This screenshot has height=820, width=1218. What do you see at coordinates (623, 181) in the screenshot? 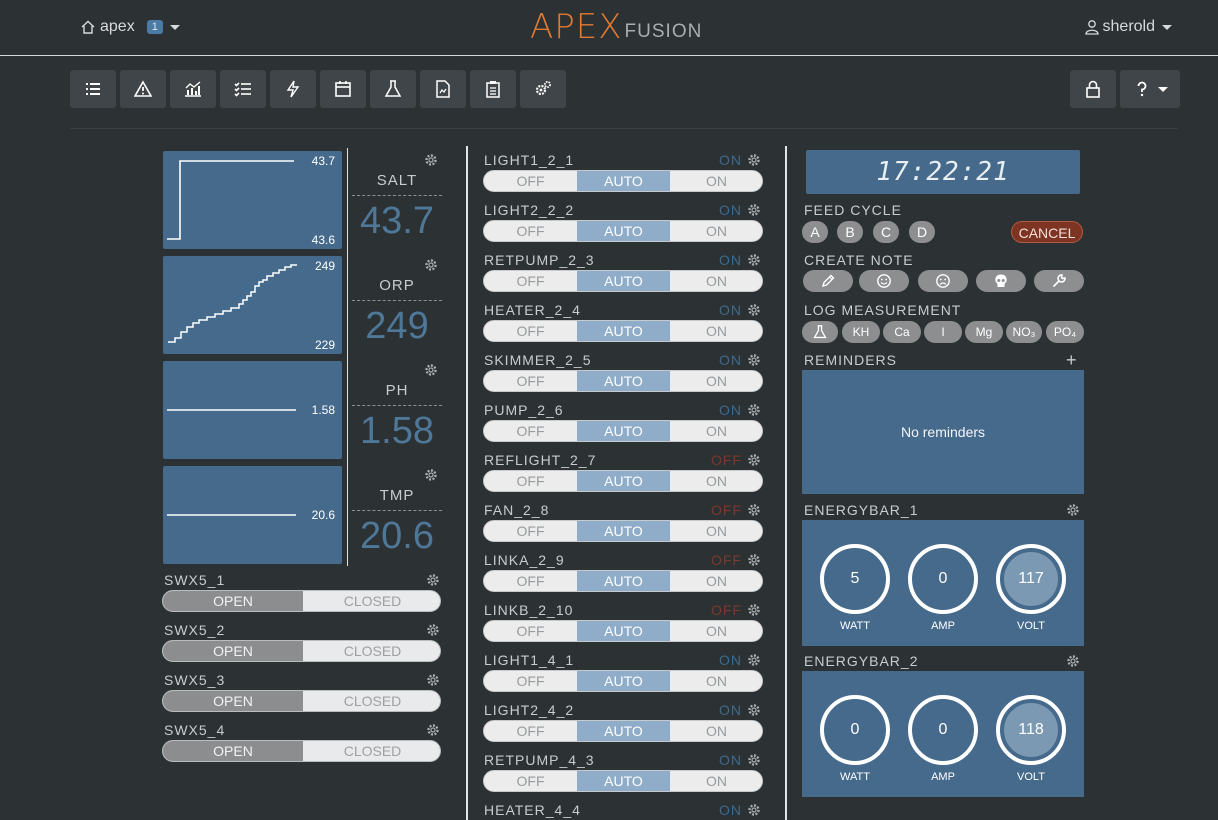
I see `outlet-light1-2-1-toggle: OFF AUTO ON` at bounding box center [623, 181].